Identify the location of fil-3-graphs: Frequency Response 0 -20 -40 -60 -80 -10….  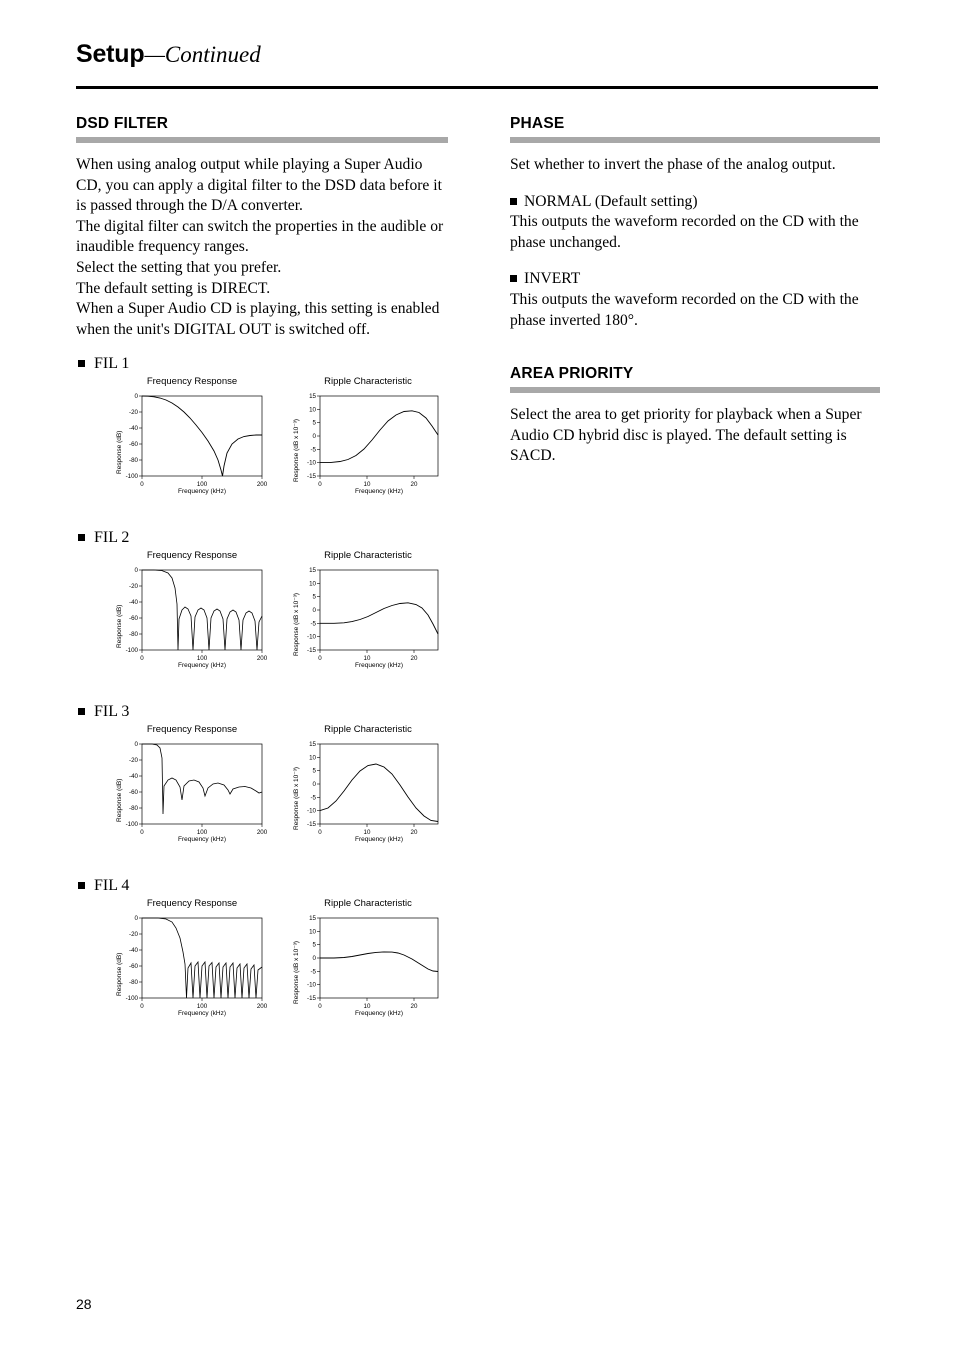
(262, 793).